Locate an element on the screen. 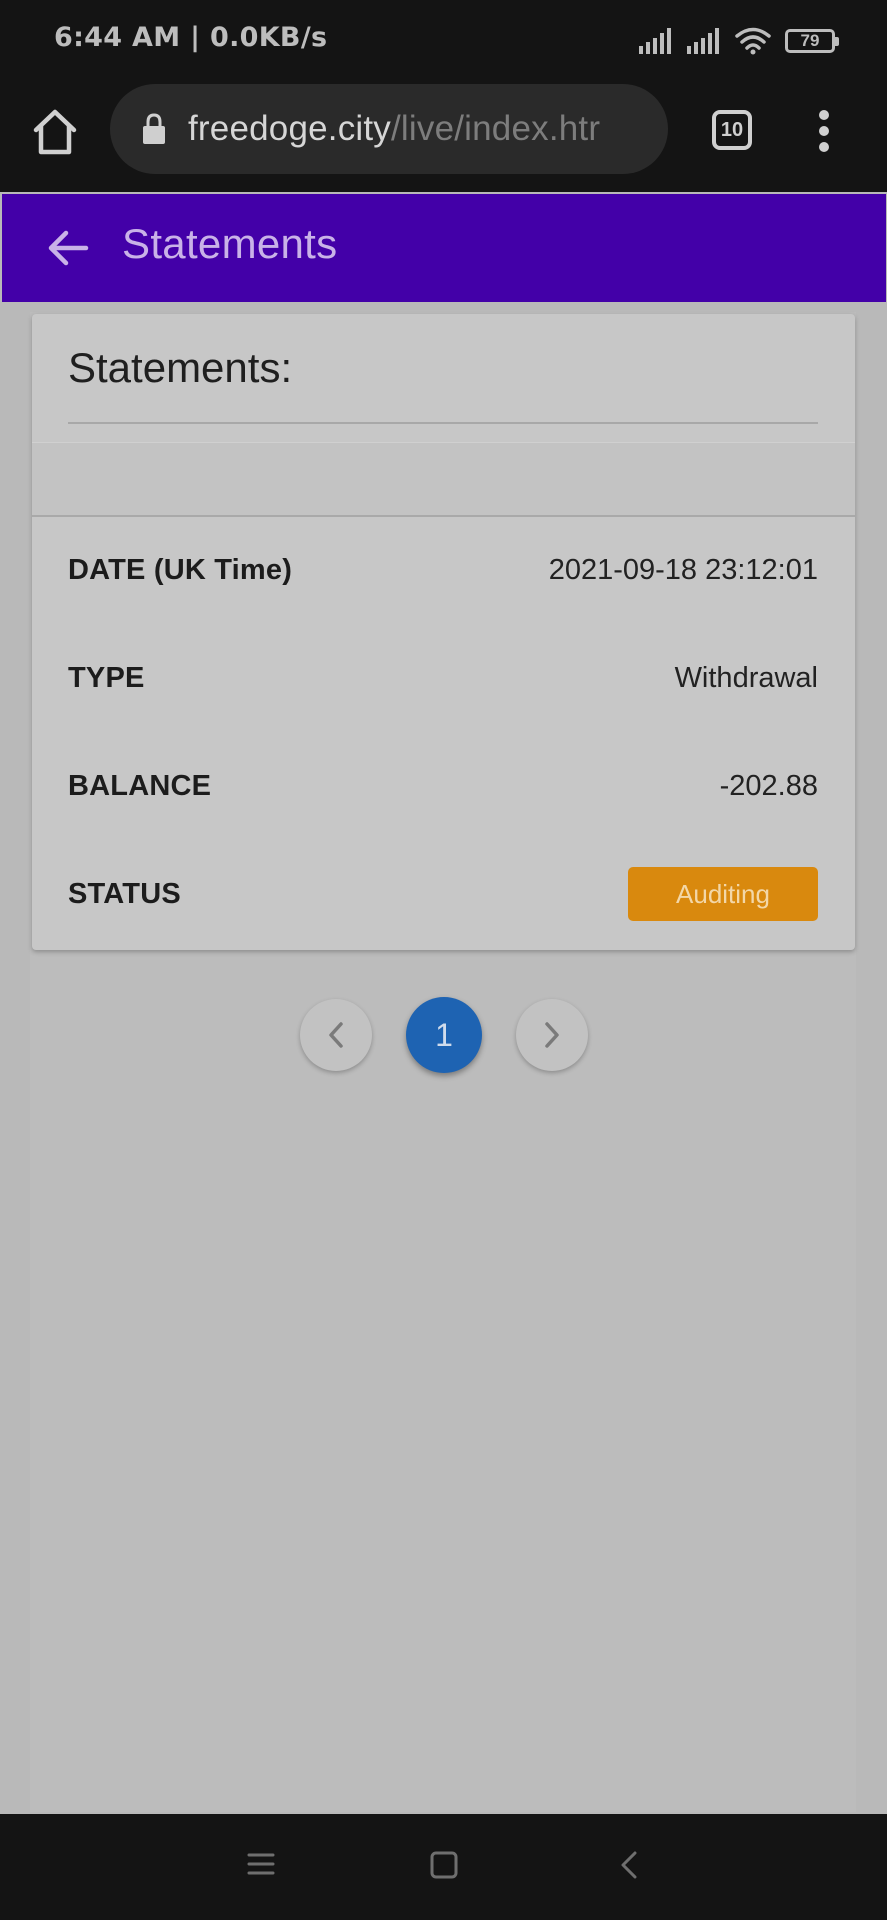 This screenshot has width=887, height=1920. url-domain: freedoge.city is located at coordinates (289, 128).